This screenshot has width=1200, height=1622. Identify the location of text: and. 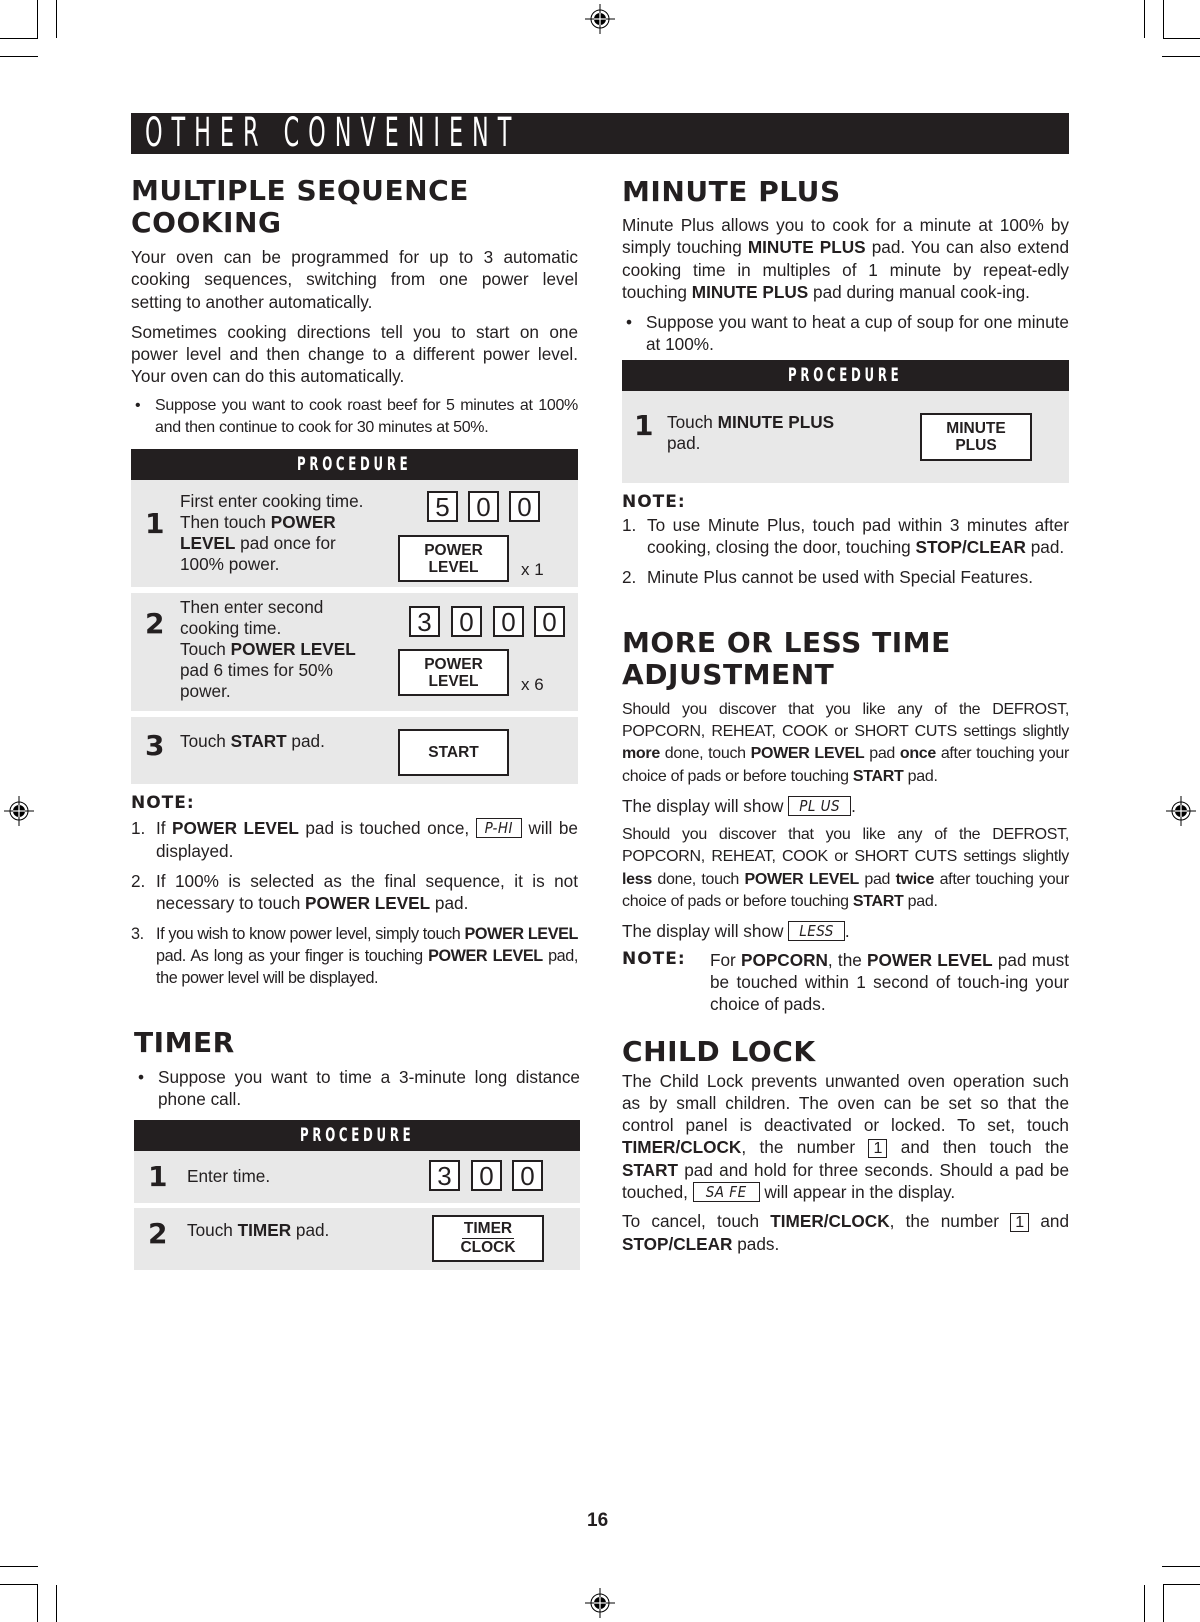
(1049, 1221).